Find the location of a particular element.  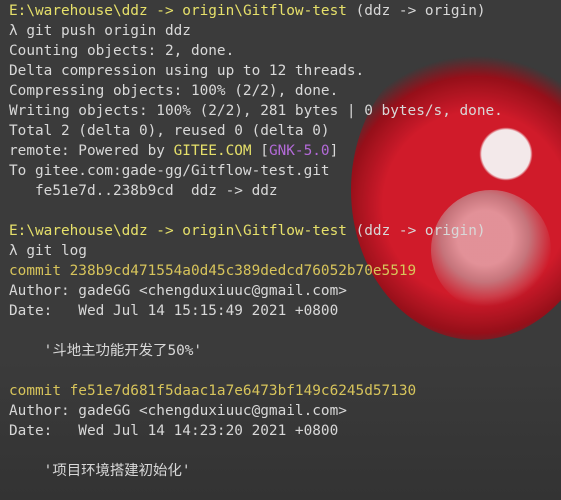

command-line: λ git push origin ddz is located at coordinates (100, 31).